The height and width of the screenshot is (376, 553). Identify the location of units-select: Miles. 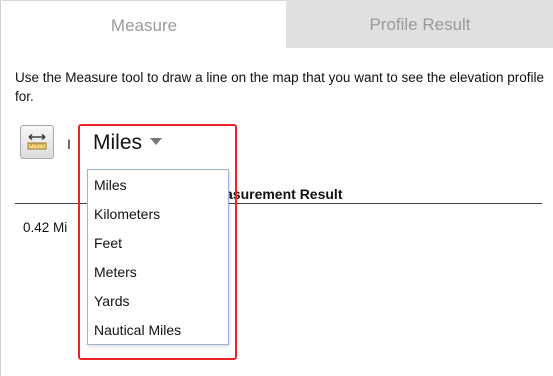
(128, 144).